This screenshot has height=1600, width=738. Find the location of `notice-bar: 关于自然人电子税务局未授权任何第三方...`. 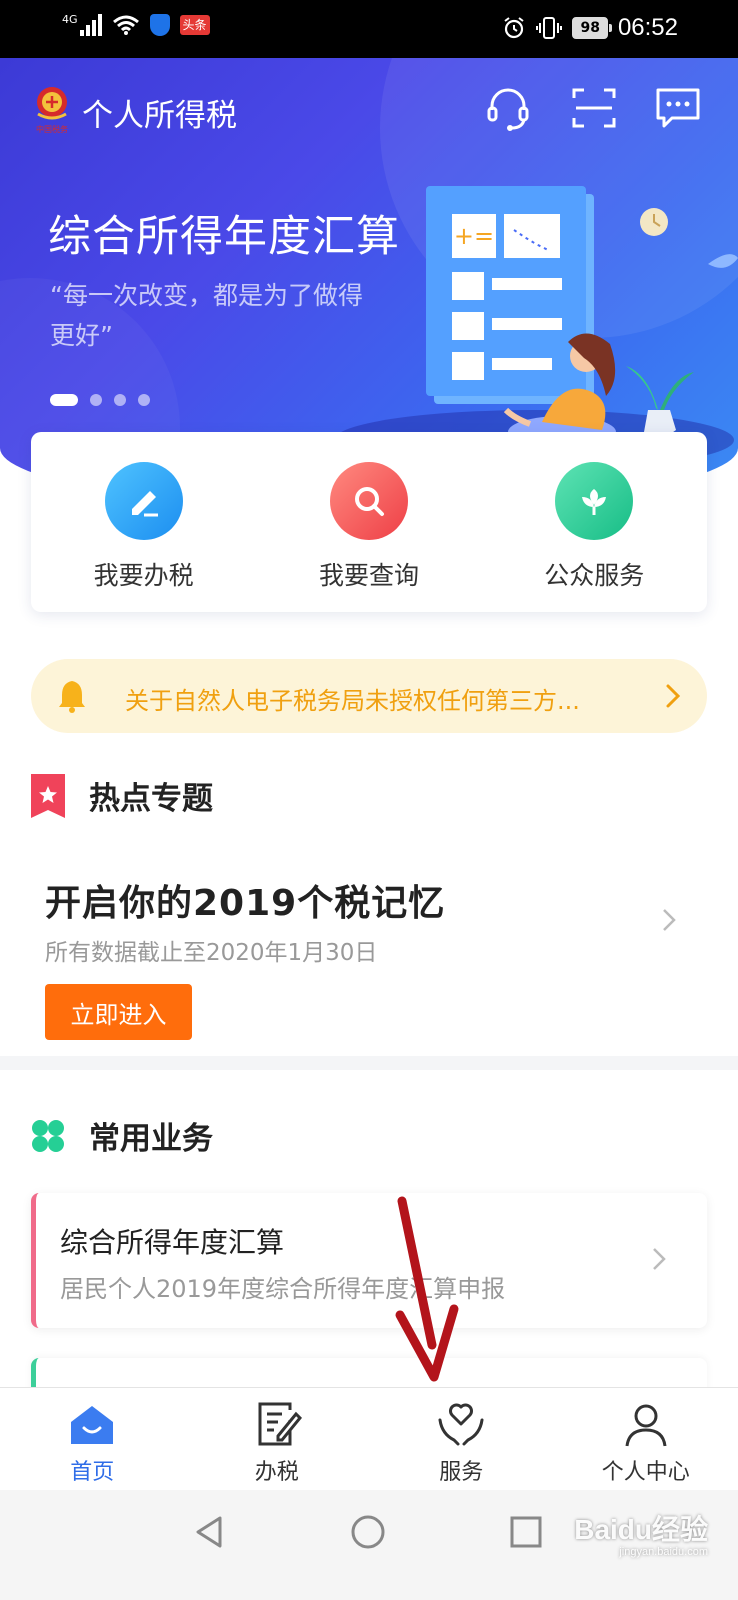

notice-bar: 关于自然人电子税务局未授权任何第三方... is located at coordinates (369, 696).